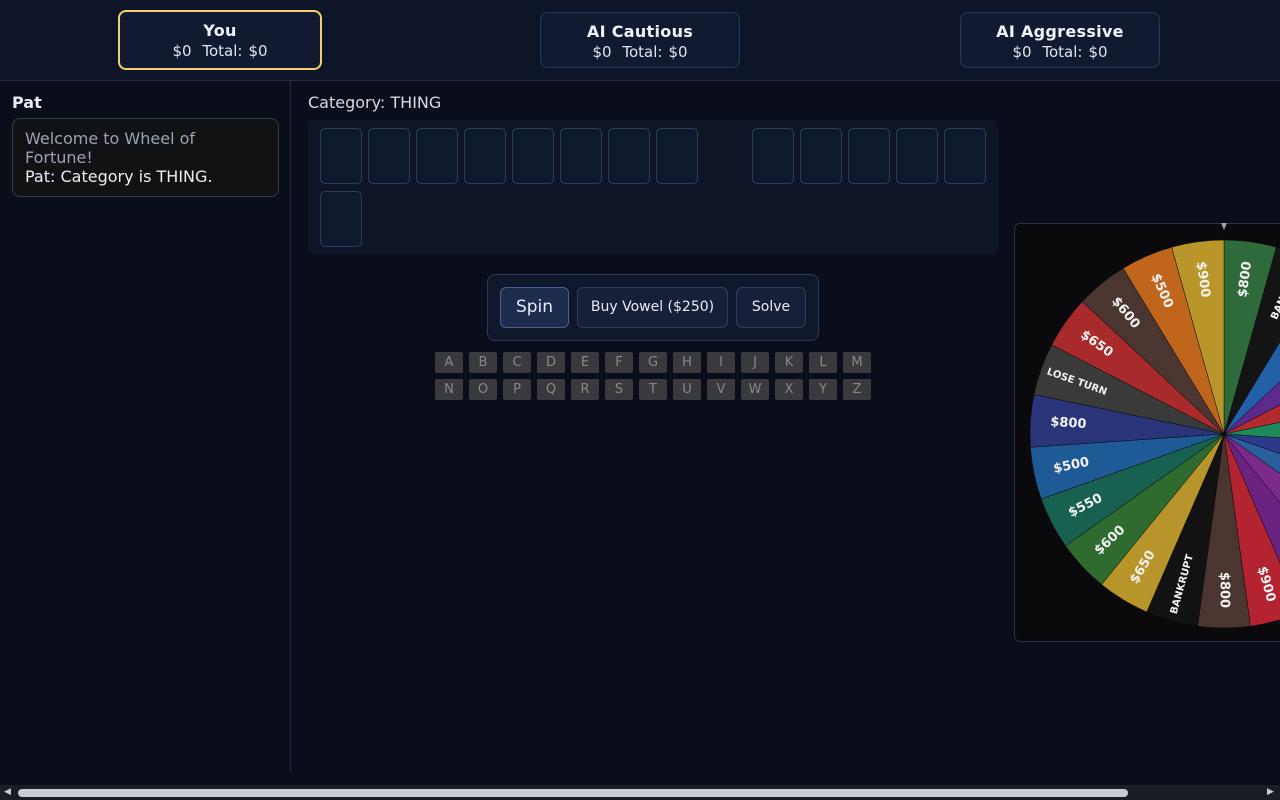  Describe the element at coordinates (755, 362) in the screenshot. I see `letter-j-button: J` at that location.